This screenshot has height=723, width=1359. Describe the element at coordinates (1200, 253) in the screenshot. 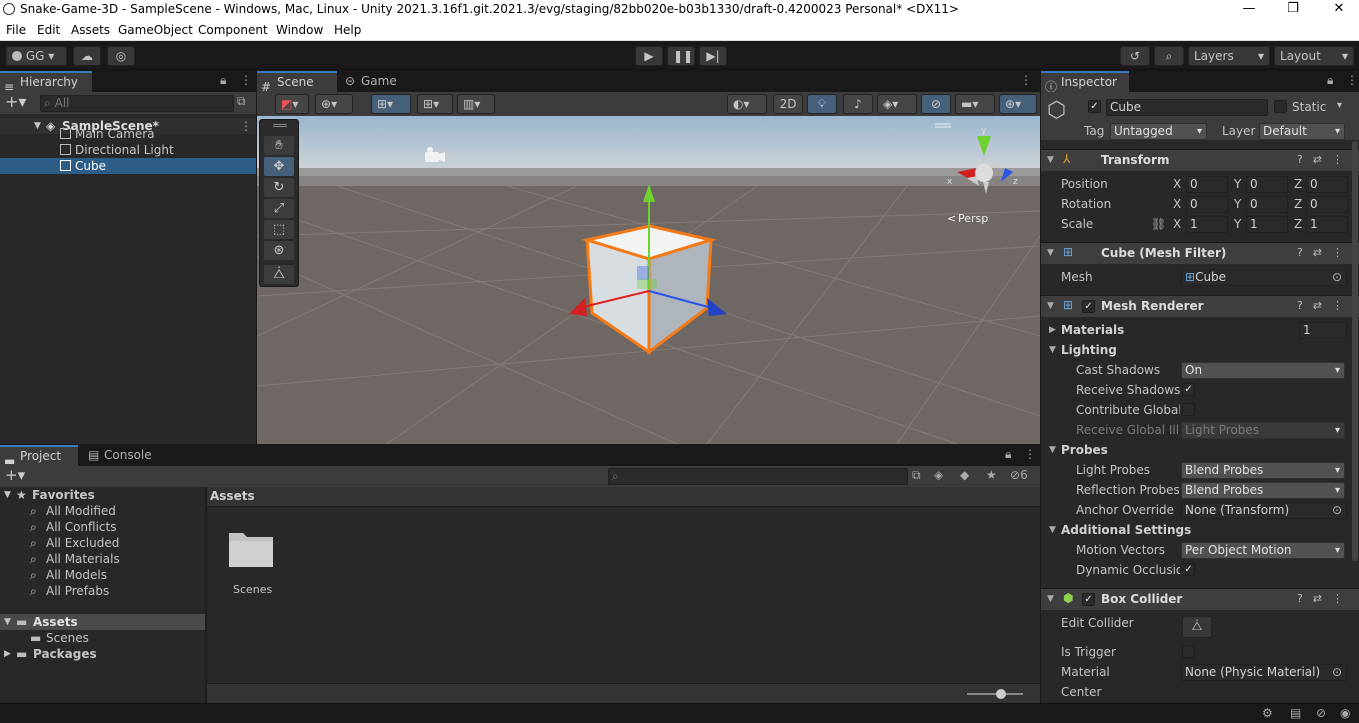

I see `mesh-filter-header: ▼ ⊞ Cube (Mesh Filter) ?⇄⋮` at that location.